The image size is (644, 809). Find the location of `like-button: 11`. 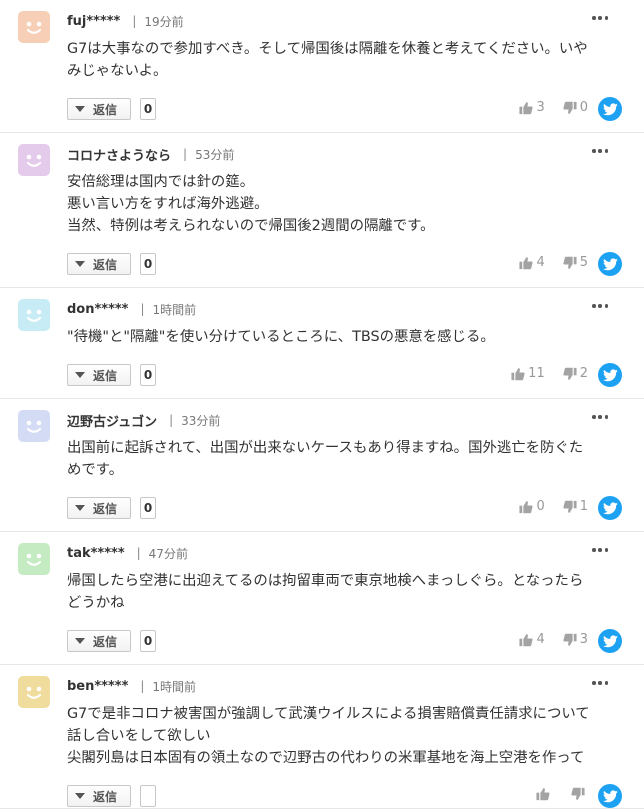

like-button: 11 is located at coordinates (528, 373).